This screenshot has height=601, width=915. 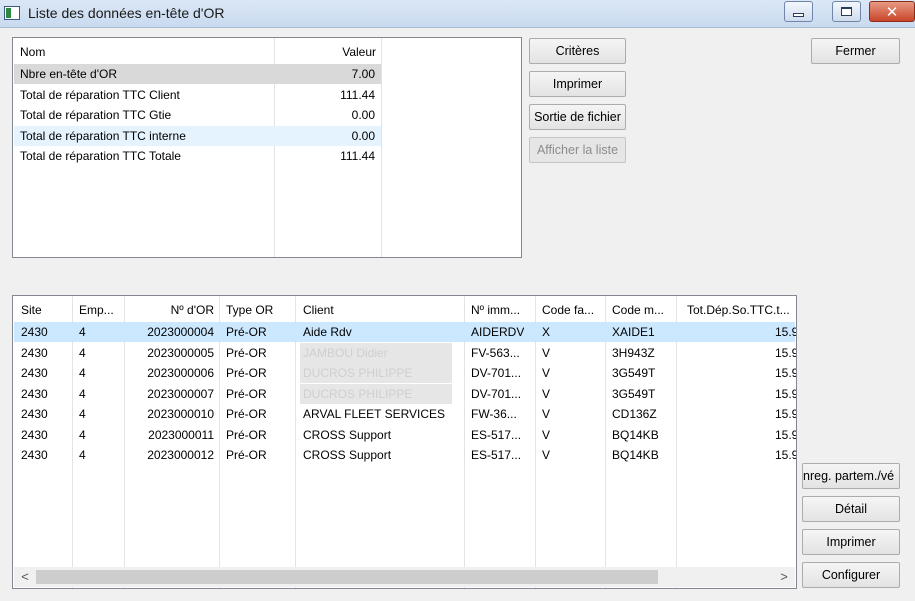 I want to click on scroll-right-icon: >, so click(x=784, y=577).